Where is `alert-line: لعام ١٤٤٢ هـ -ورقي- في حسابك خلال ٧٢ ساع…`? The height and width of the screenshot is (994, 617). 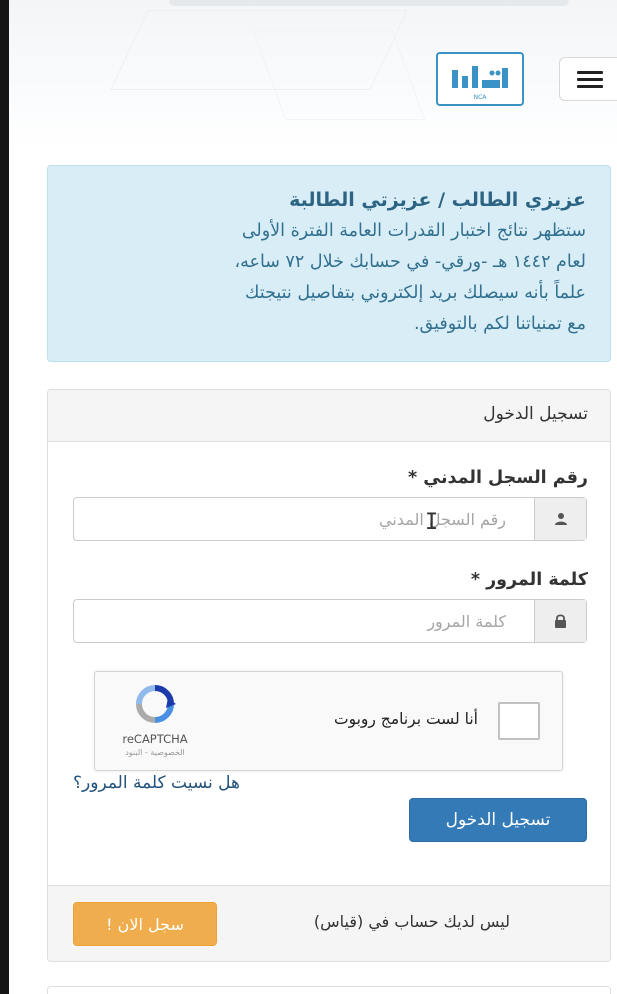
alert-line: لعام ١٤٤٢ هـ -ورقي- في حسابك خلال ٧٢ ساع… is located at coordinates (410, 262).